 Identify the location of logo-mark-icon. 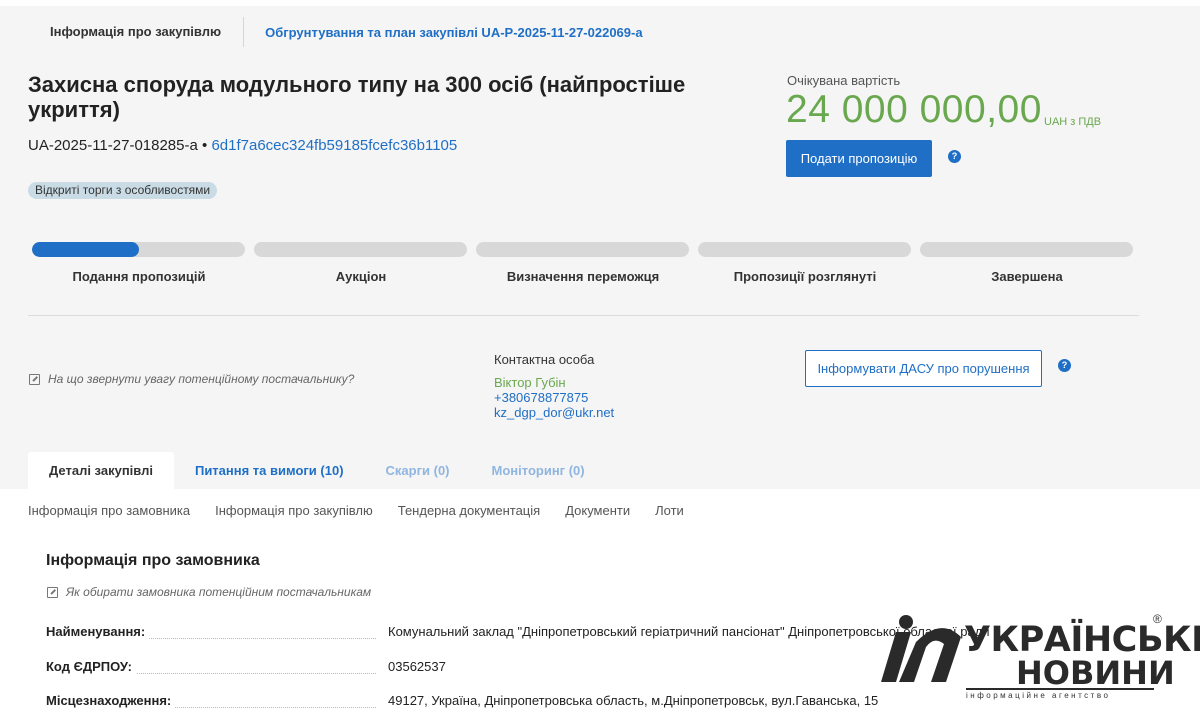
(921, 648).